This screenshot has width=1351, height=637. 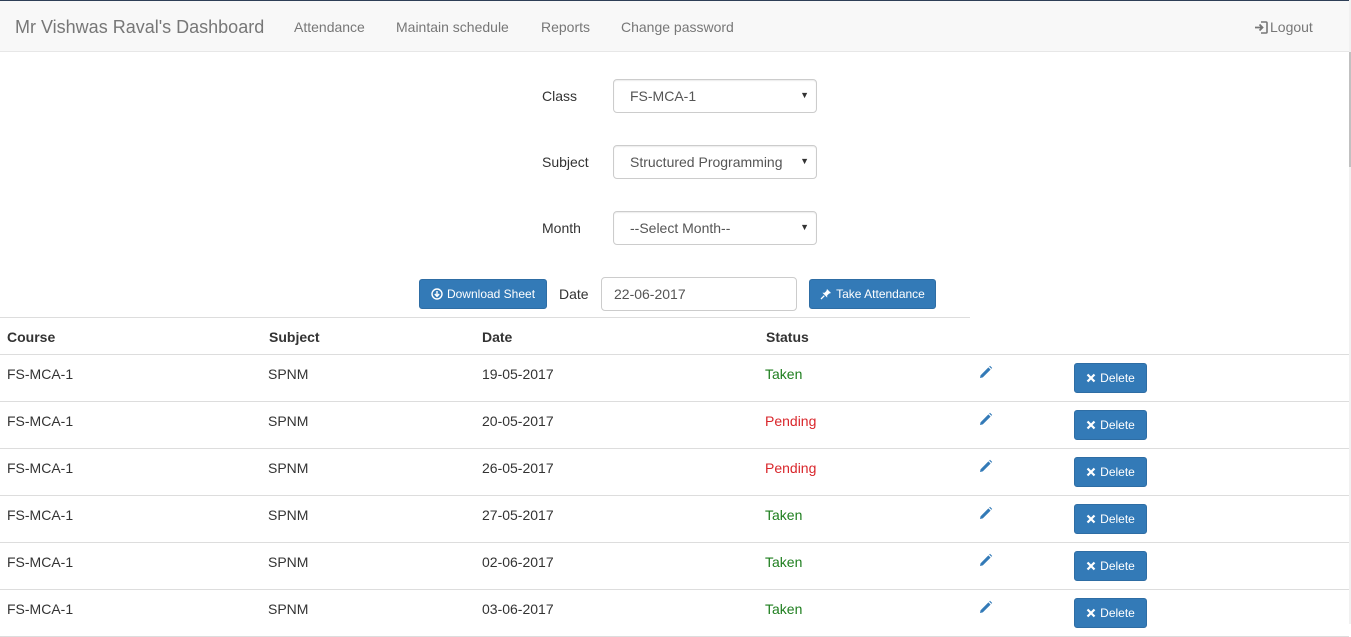 What do you see at coordinates (518, 562) in the screenshot?
I see `row-date: 02-06-2017` at bounding box center [518, 562].